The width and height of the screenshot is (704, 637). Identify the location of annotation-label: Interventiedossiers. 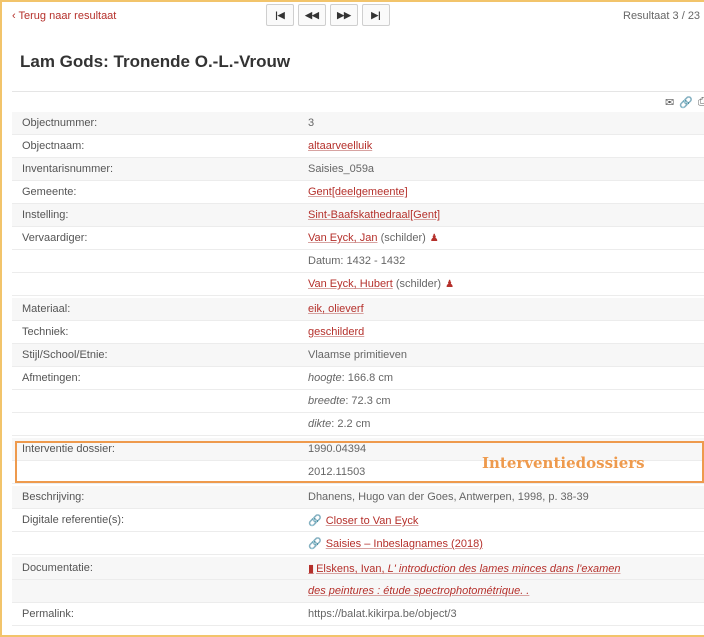
(563, 463).